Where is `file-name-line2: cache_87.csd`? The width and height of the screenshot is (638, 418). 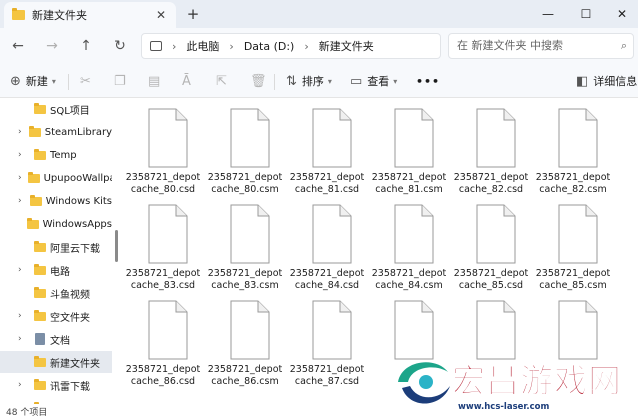 file-name-line2: cache_87.csd is located at coordinates (327, 381).